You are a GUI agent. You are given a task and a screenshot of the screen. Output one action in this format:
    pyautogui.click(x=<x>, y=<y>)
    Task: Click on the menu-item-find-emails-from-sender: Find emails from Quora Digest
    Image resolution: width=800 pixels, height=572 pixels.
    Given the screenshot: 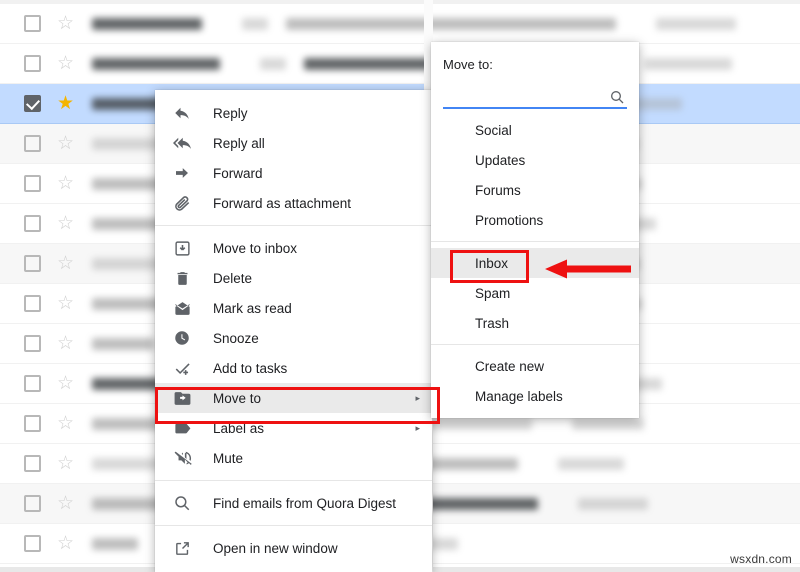 What is the action you would take?
    pyautogui.click(x=293, y=503)
    